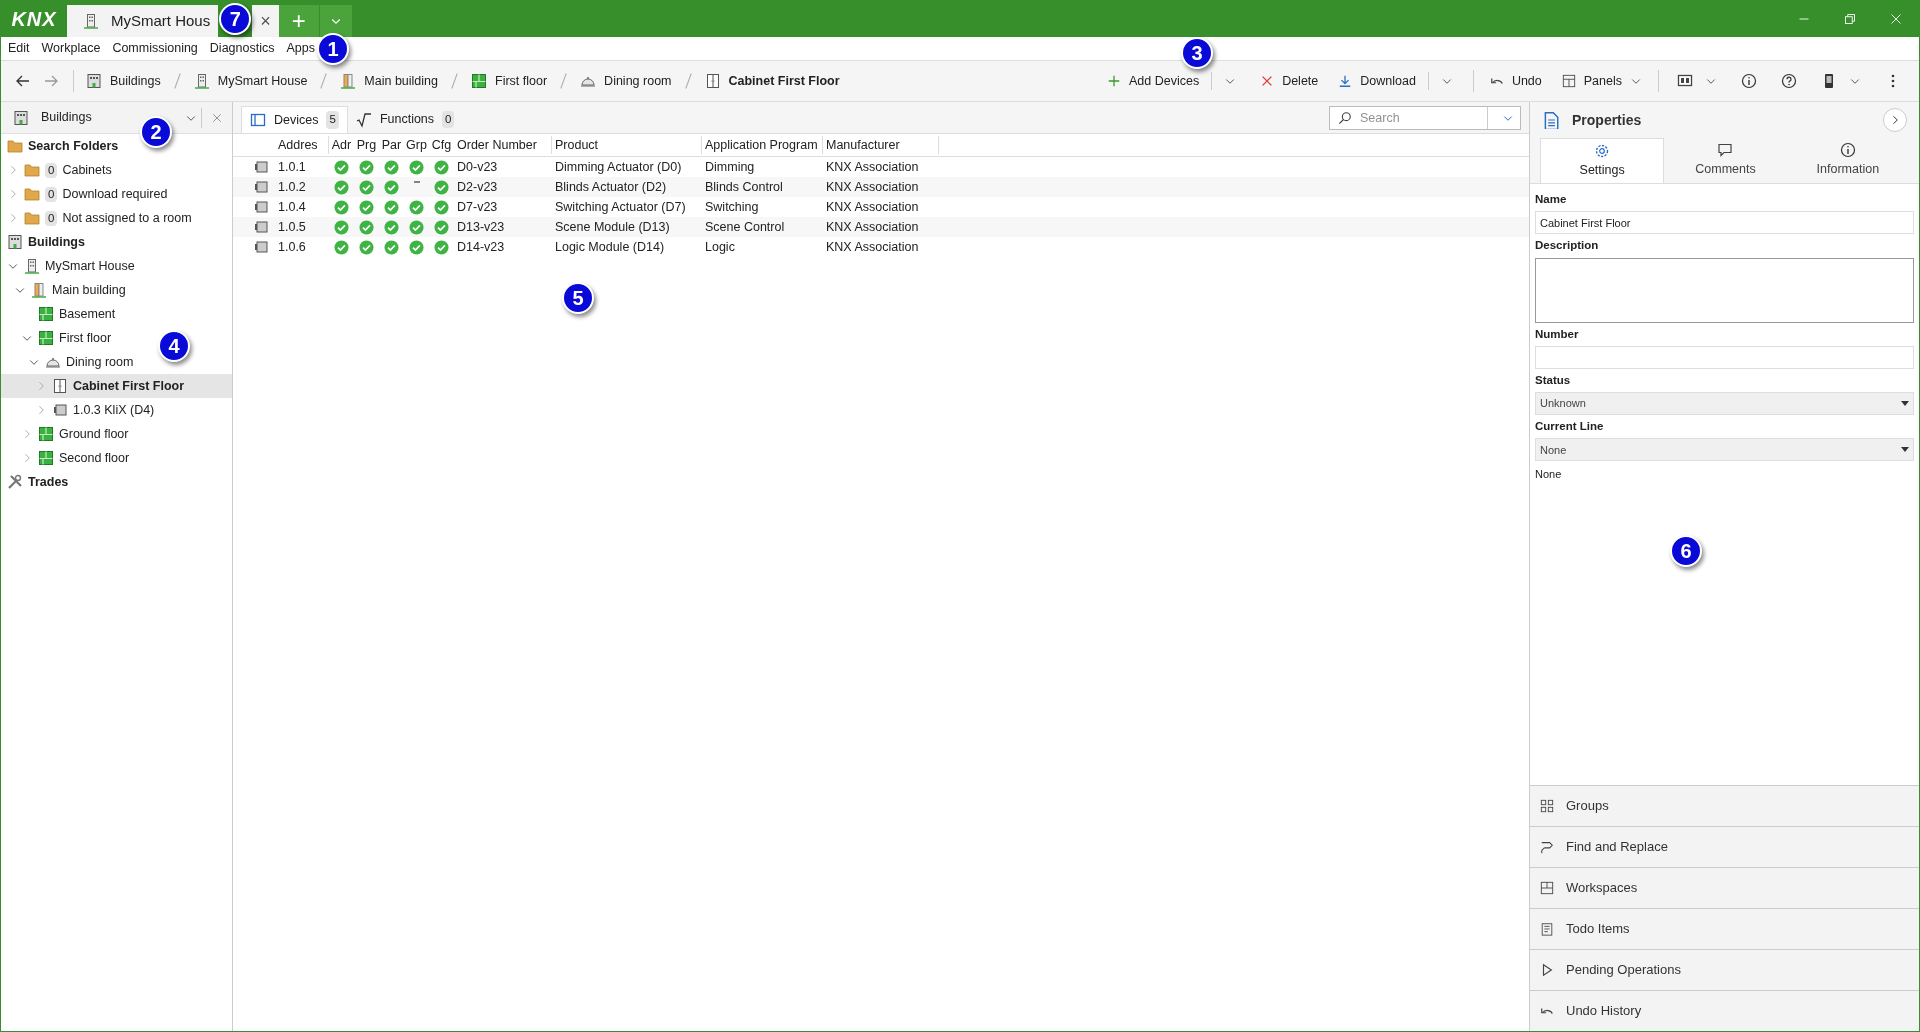 This screenshot has width=1920, height=1032. I want to click on tree-item: MySmart House, so click(70, 266).